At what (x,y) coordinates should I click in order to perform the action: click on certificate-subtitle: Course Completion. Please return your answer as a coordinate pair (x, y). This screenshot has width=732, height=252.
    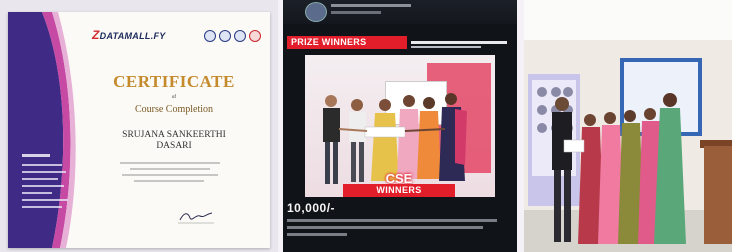
    Looking at the image, I should click on (174, 109).